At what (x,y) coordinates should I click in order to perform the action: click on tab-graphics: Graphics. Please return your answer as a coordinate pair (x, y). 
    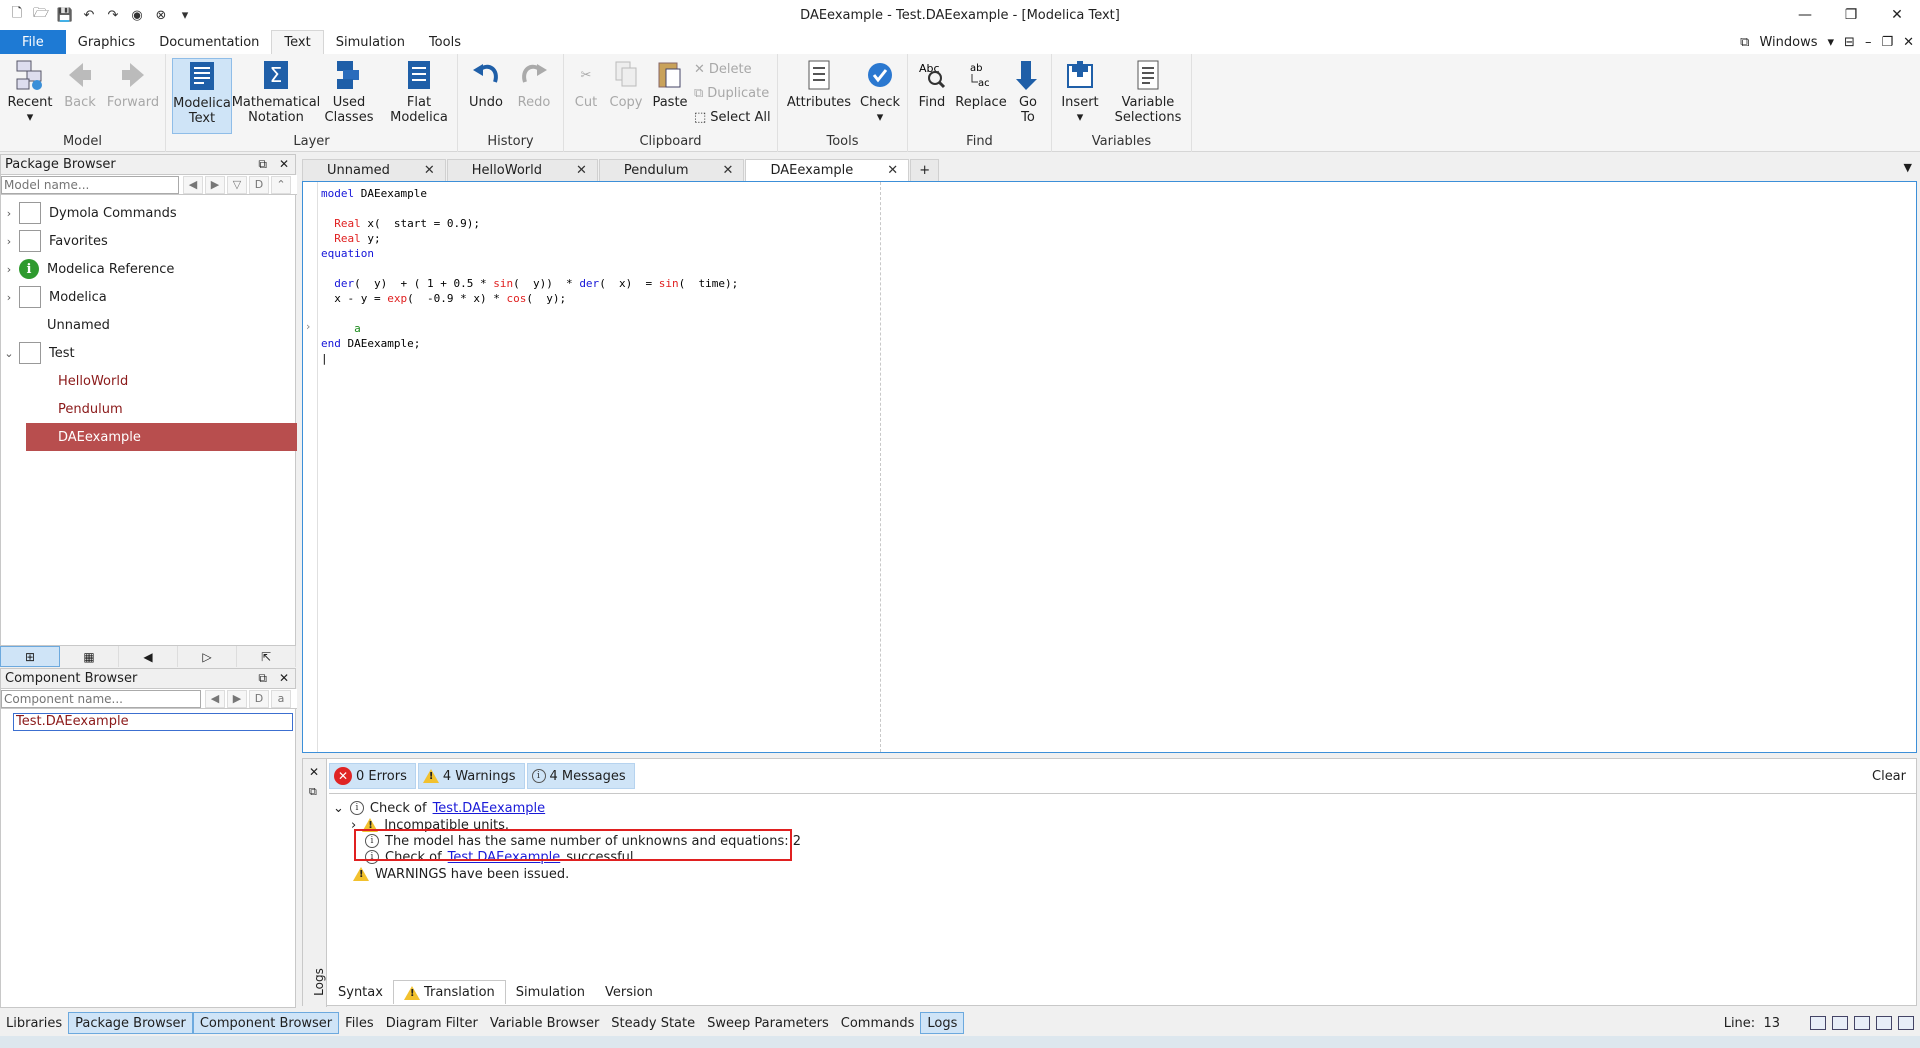
    Looking at the image, I should click on (106, 42).